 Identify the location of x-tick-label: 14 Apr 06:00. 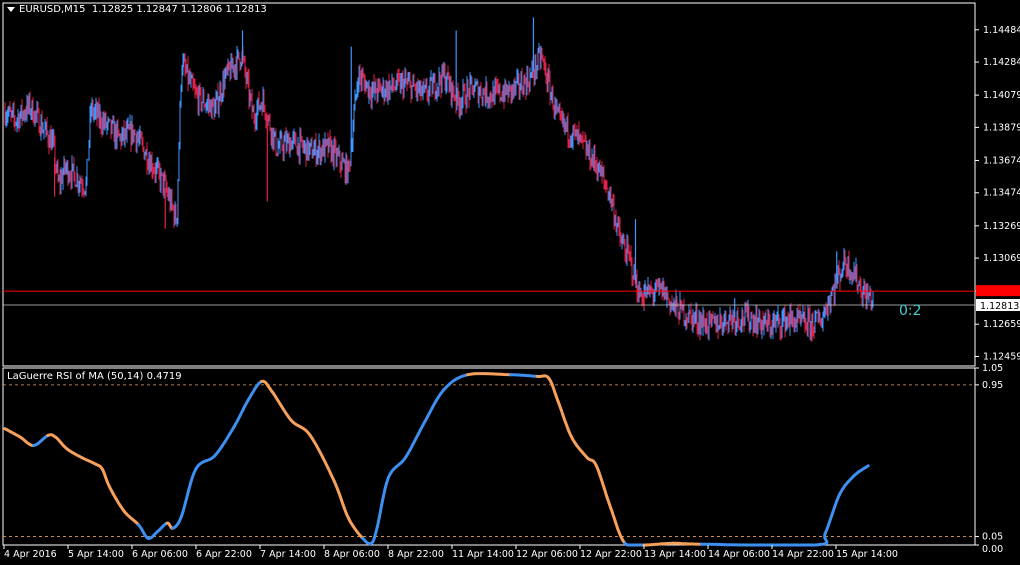
(739, 554).